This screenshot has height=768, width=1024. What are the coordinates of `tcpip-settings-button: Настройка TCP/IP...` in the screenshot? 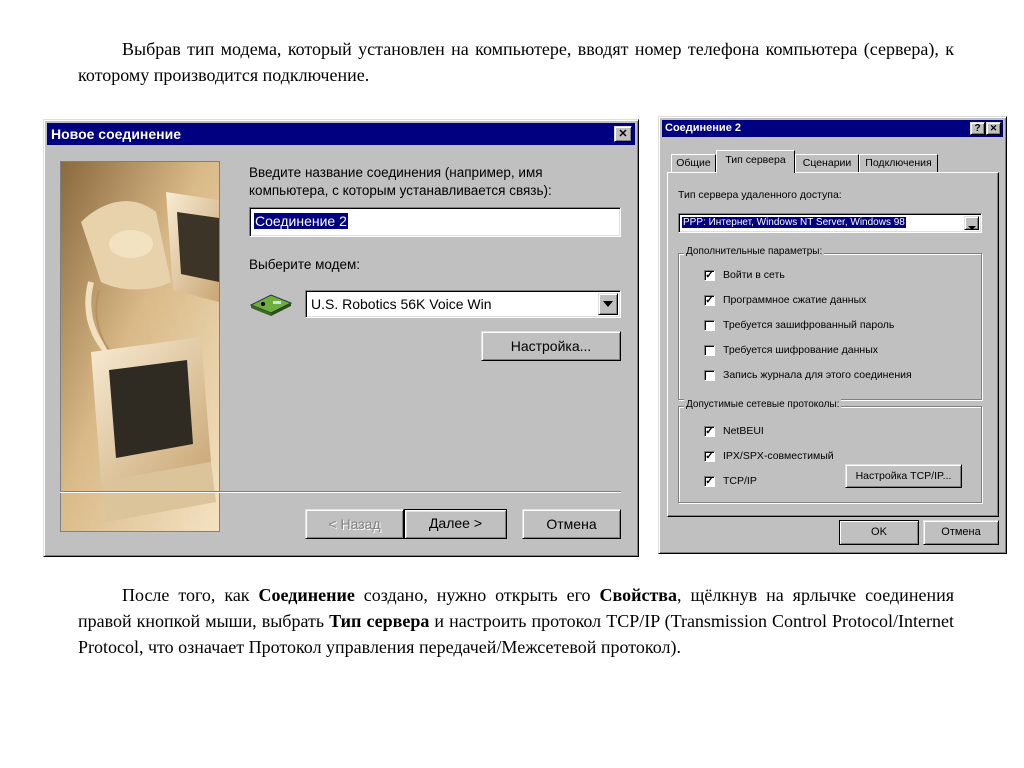 It's located at (903, 476).